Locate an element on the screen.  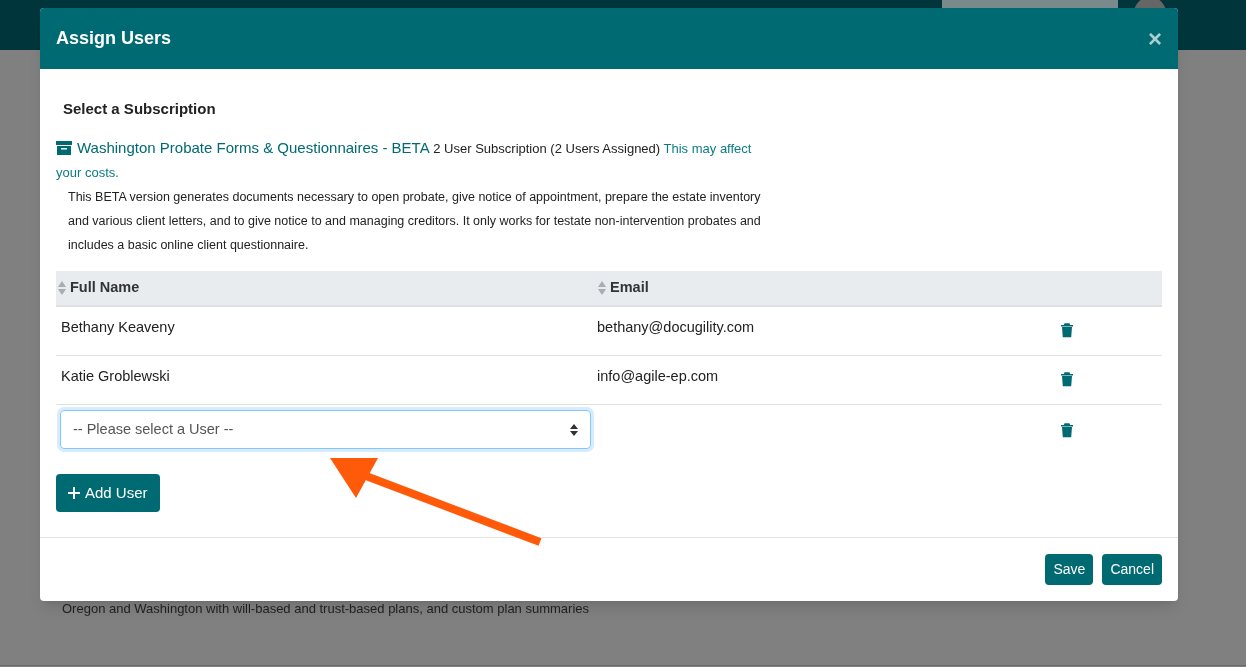
close-button: × is located at coordinates (1155, 38).